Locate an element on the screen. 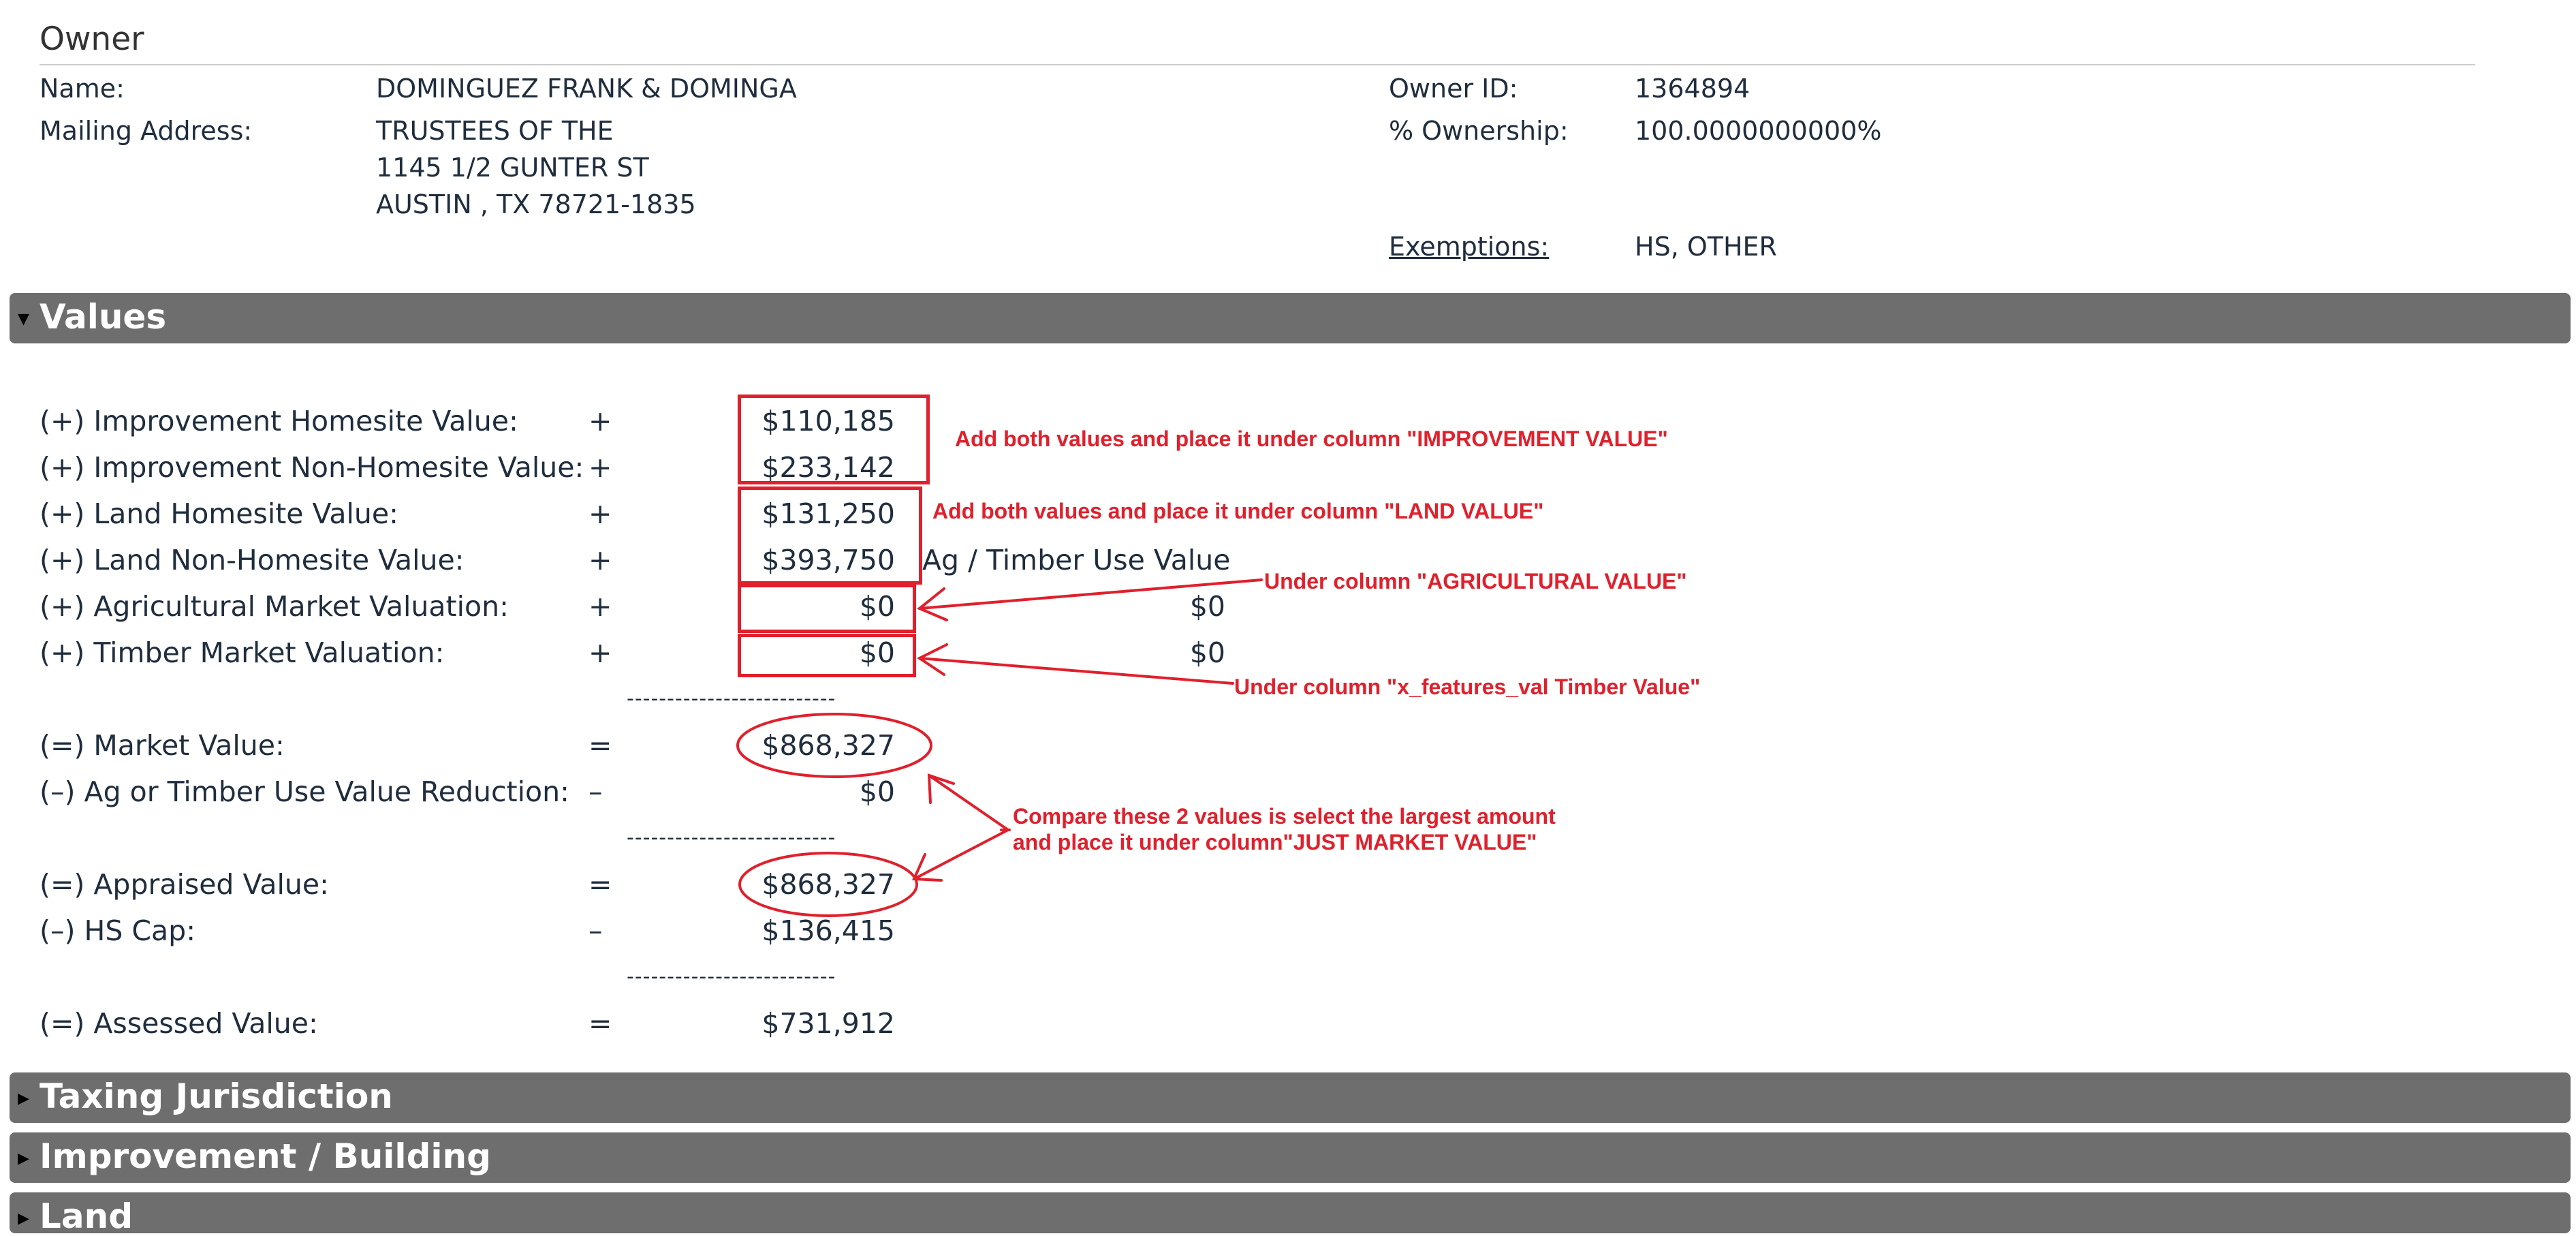 This screenshot has width=2576, height=1236. appraised-value-amount: $868,327 is located at coordinates (828, 884).